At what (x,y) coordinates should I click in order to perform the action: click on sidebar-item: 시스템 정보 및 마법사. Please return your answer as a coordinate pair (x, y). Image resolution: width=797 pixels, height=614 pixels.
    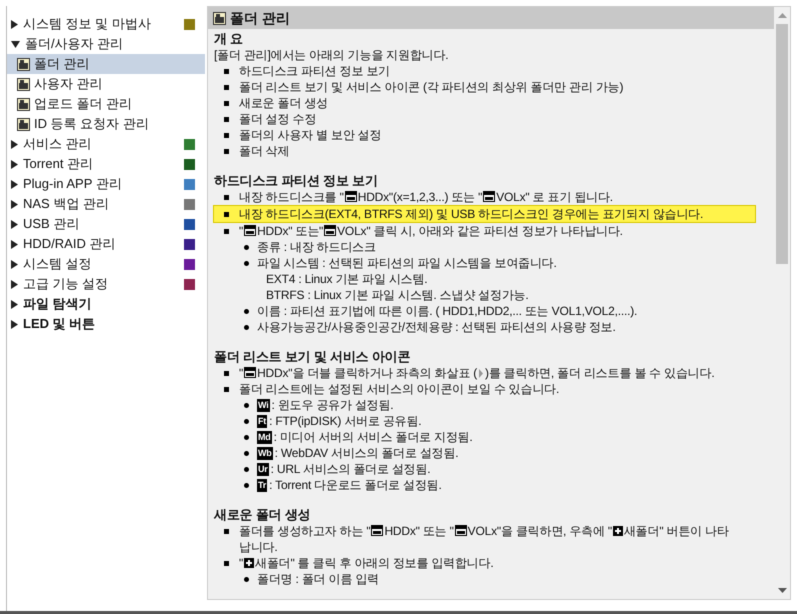
    Looking at the image, I should click on (106, 24).